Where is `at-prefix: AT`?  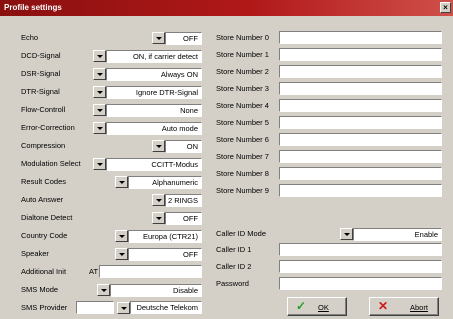 at-prefix: AT is located at coordinates (94, 271).